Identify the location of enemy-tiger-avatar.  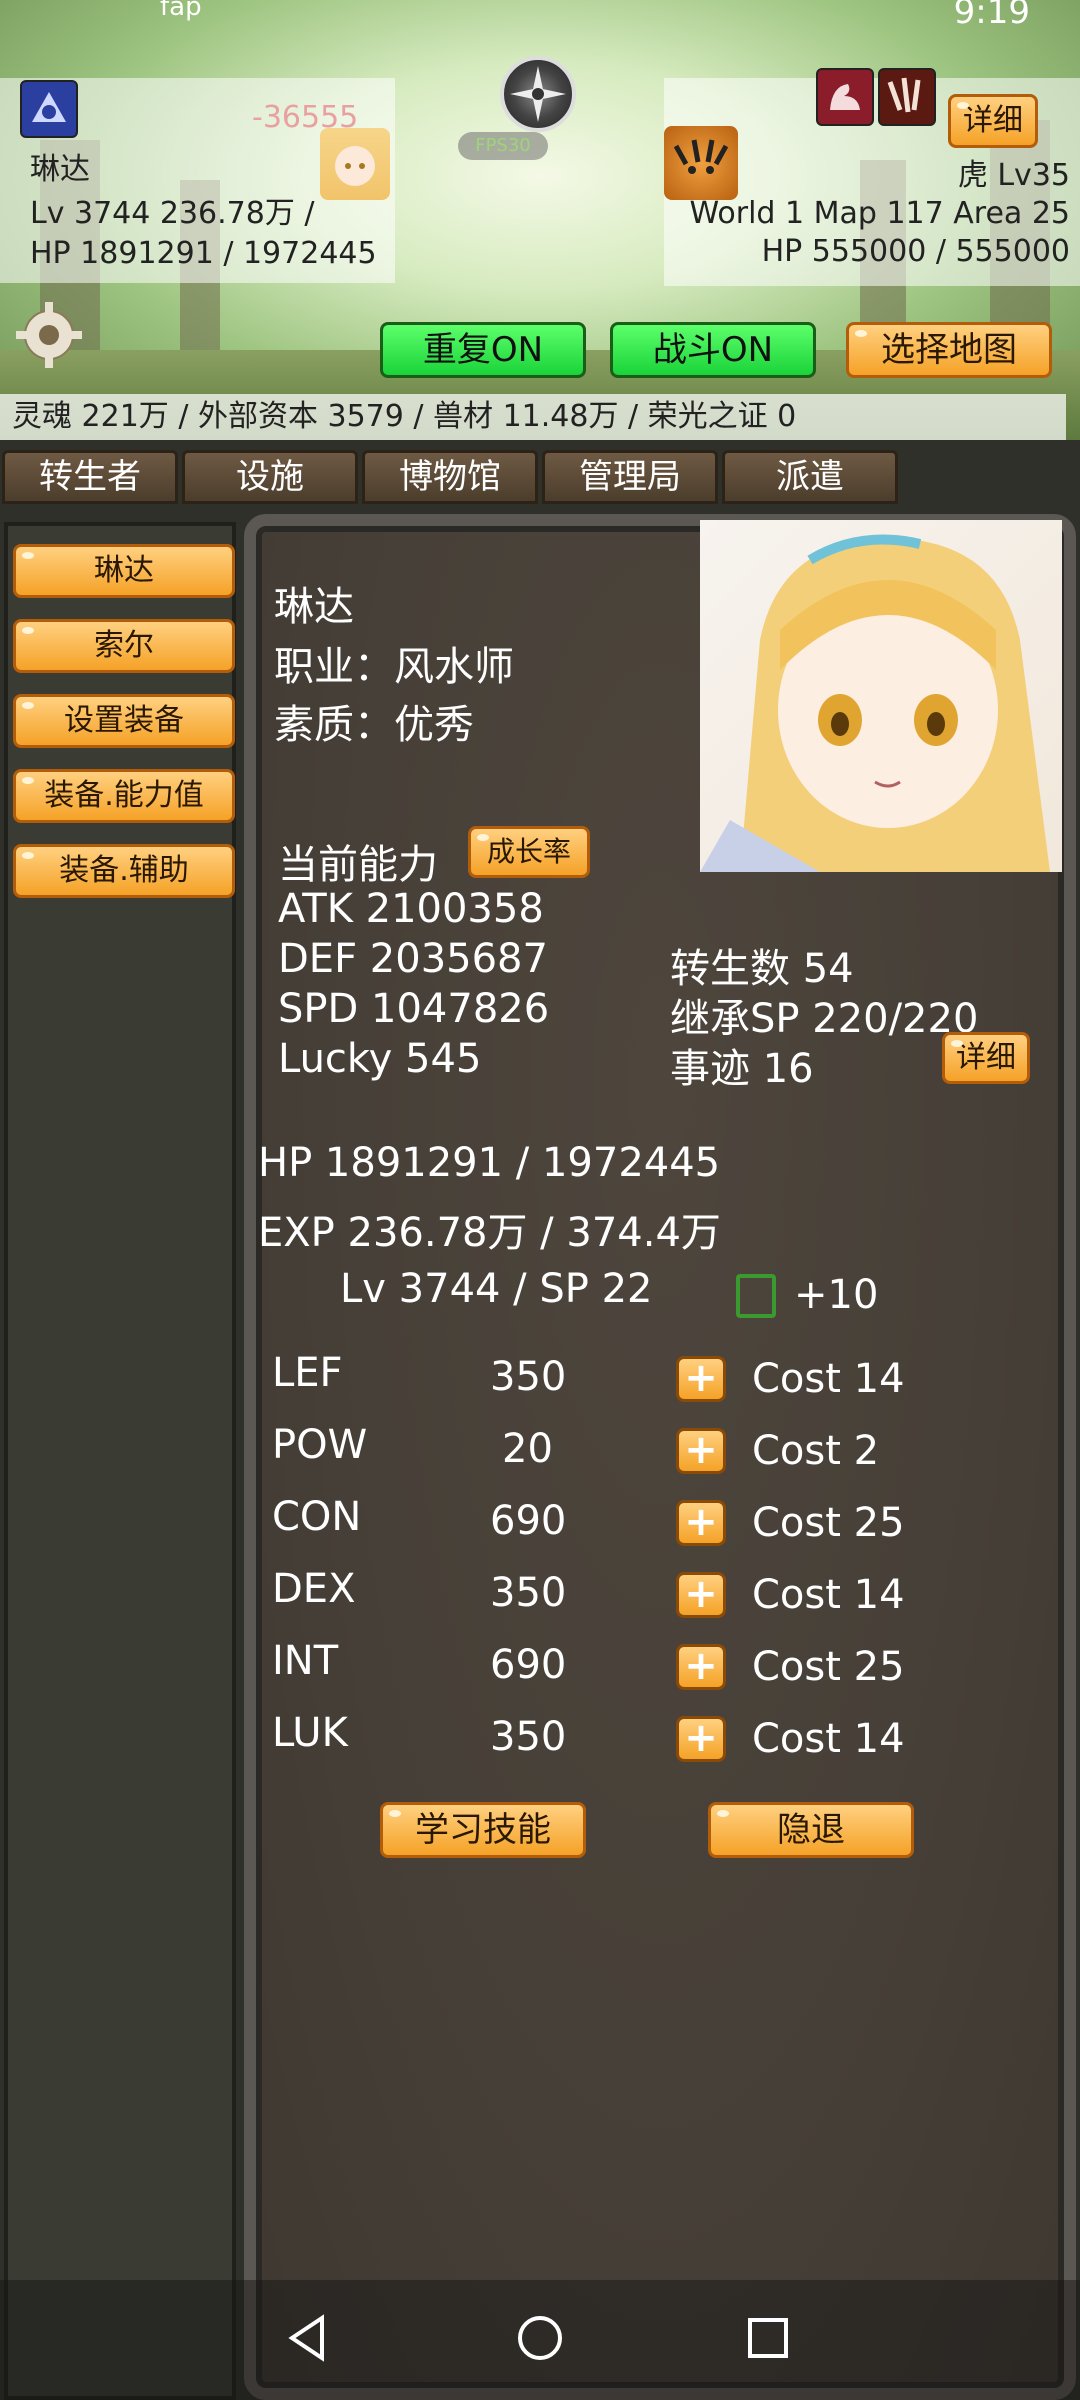
(701, 163).